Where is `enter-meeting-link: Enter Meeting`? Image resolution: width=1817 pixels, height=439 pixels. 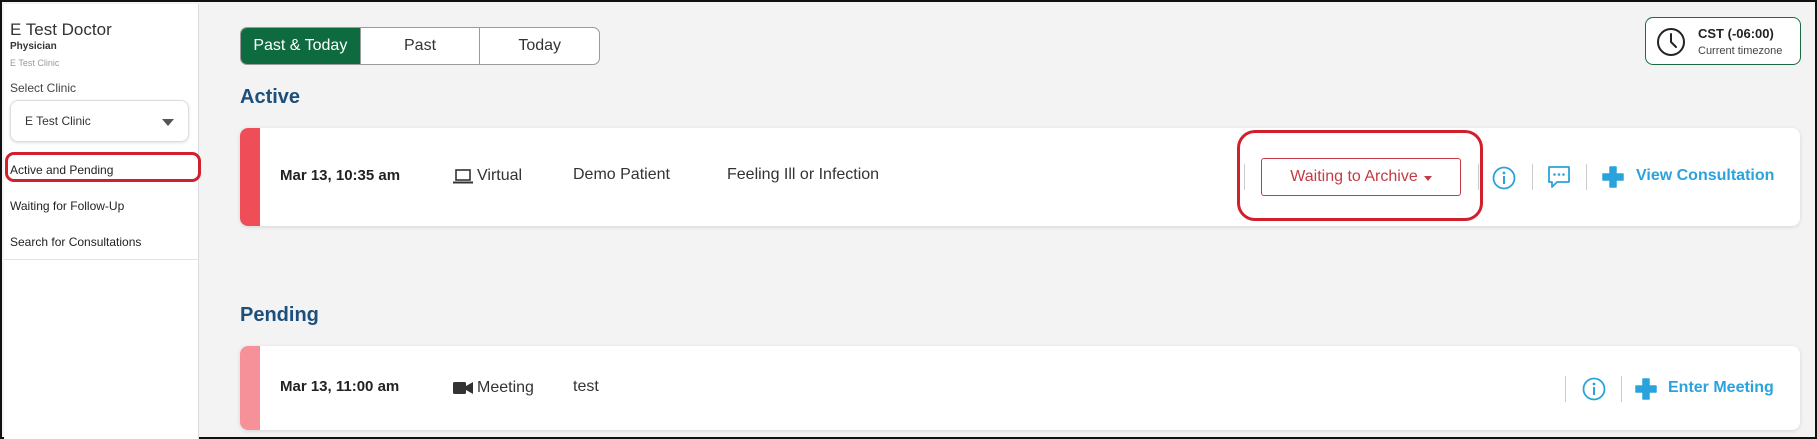 enter-meeting-link: Enter Meeting is located at coordinates (1721, 388).